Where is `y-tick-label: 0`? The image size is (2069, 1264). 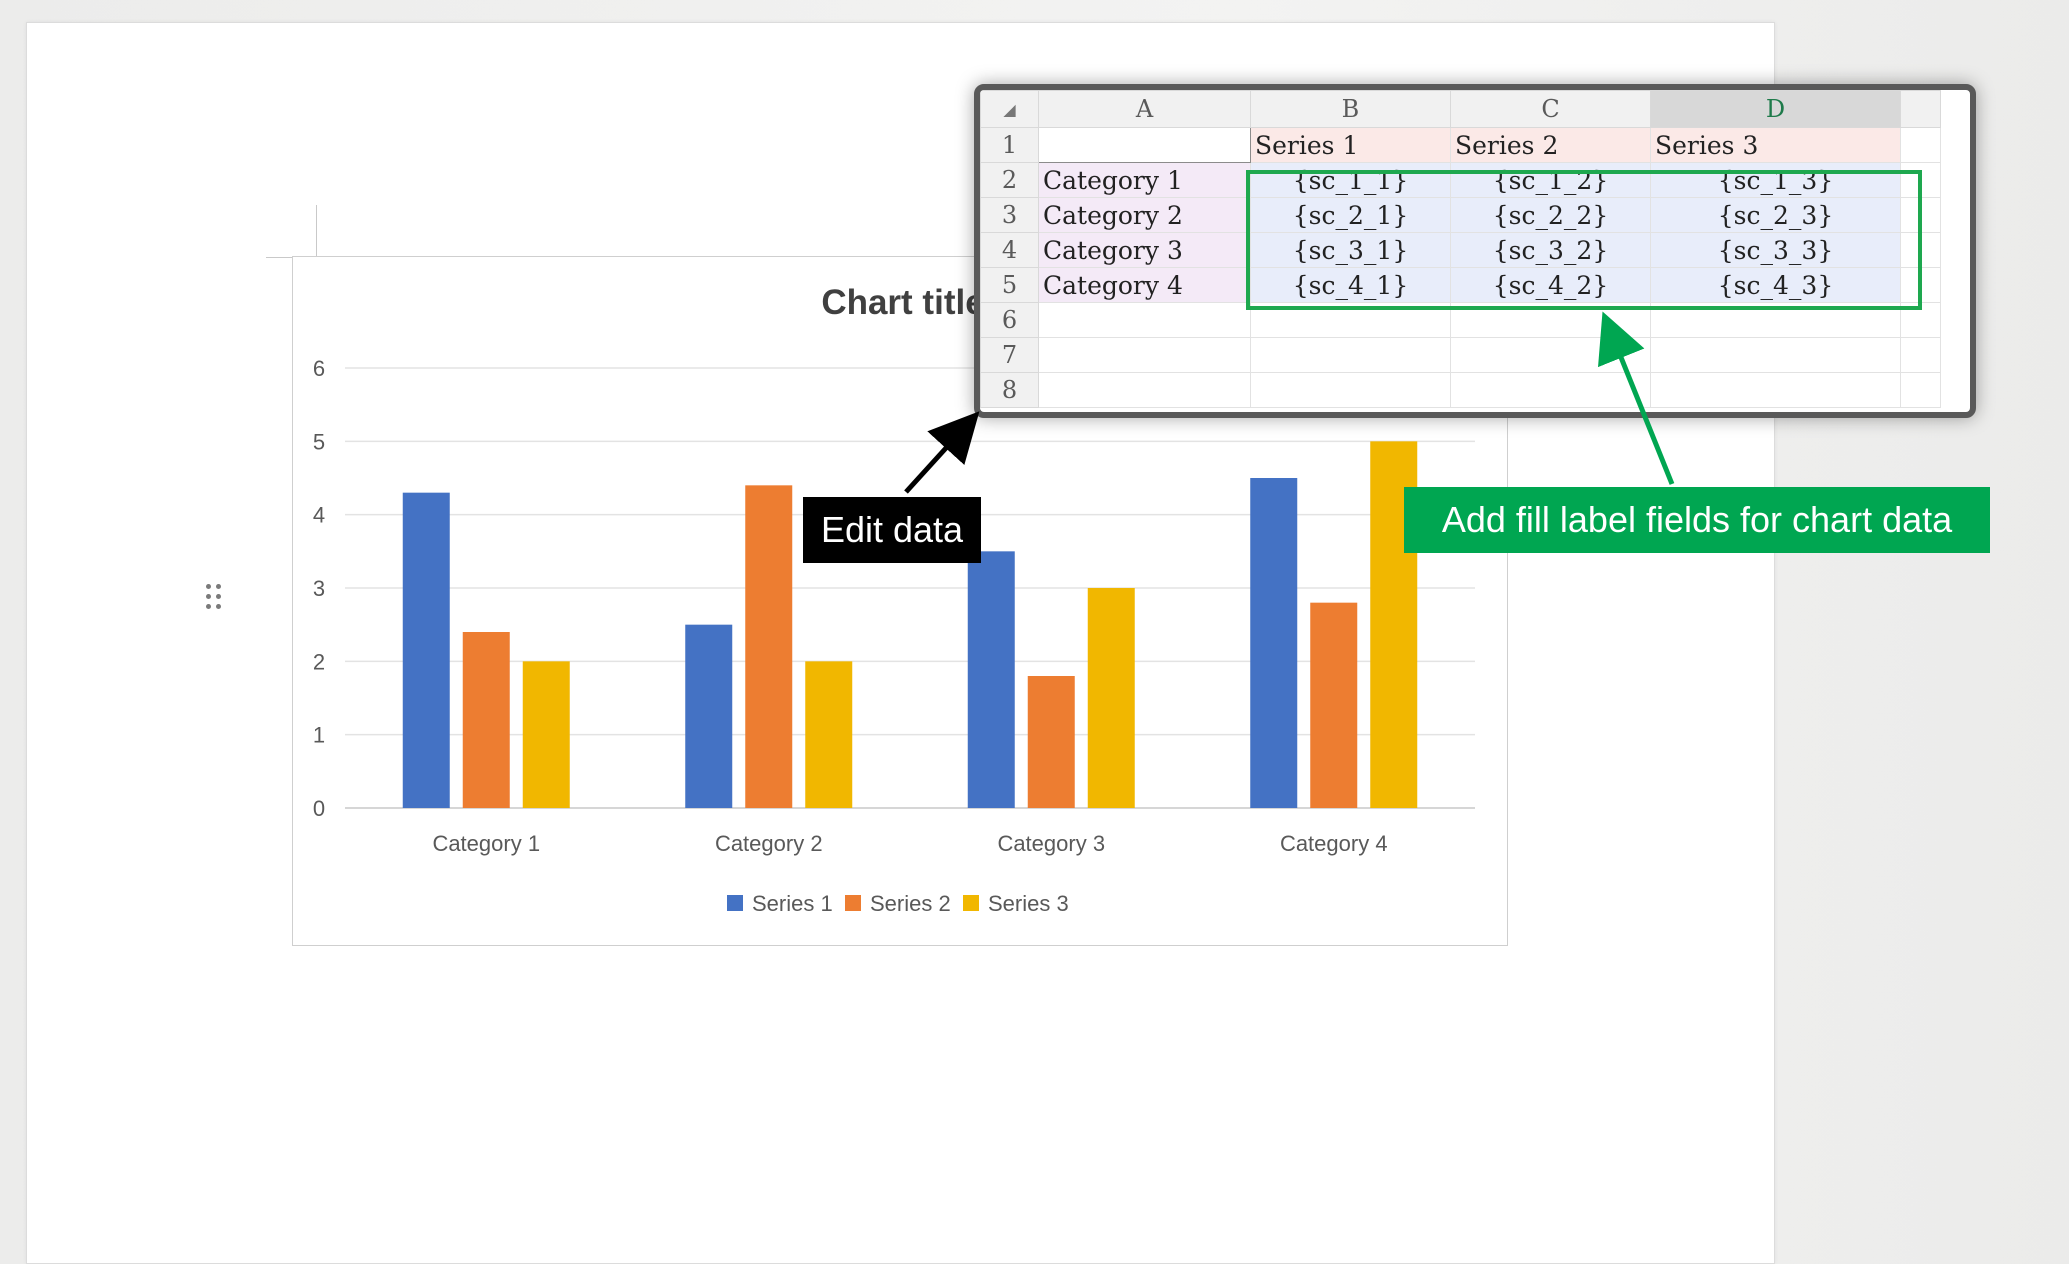
y-tick-label: 0 is located at coordinates (319, 808).